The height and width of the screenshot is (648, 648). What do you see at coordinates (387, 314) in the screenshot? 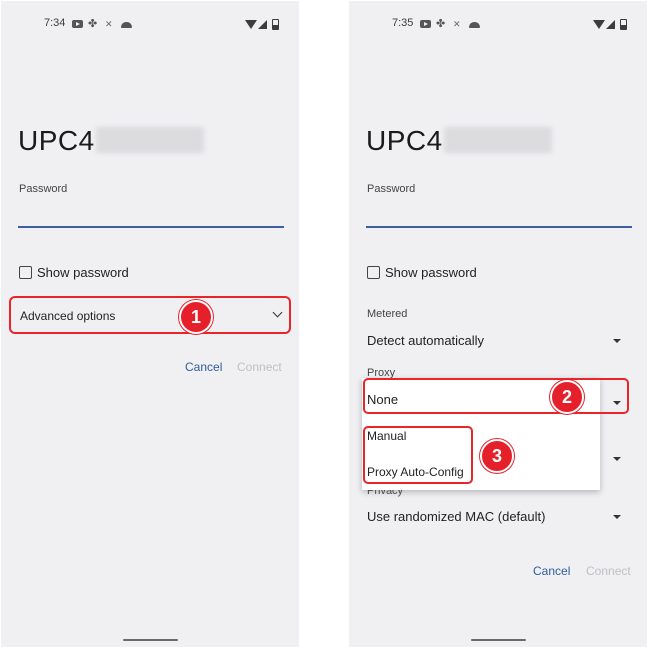
I see `metered-label: Metered` at bounding box center [387, 314].